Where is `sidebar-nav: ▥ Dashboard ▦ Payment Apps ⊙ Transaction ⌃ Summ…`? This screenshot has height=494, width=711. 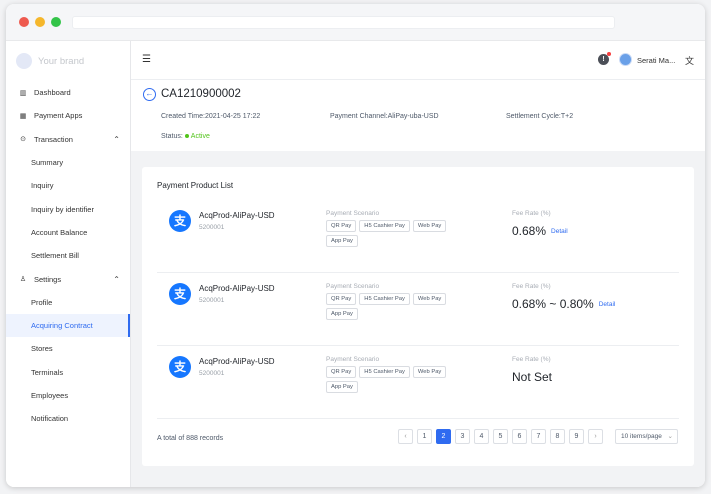 sidebar-nav: ▥ Dashboard ▦ Payment Apps ⊙ Transaction ⌃ Summ… is located at coordinates (68, 255).